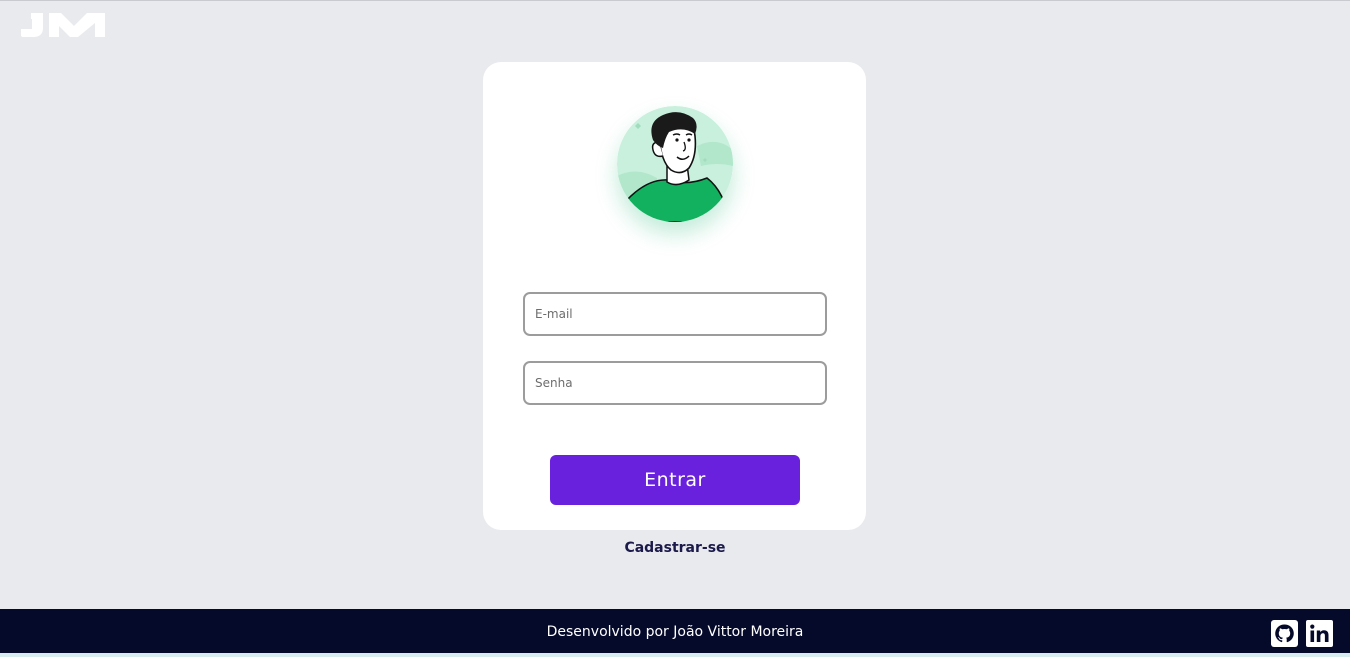  What do you see at coordinates (1319, 633) in the screenshot?
I see `linkedin-icon` at bounding box center [1319, 633].